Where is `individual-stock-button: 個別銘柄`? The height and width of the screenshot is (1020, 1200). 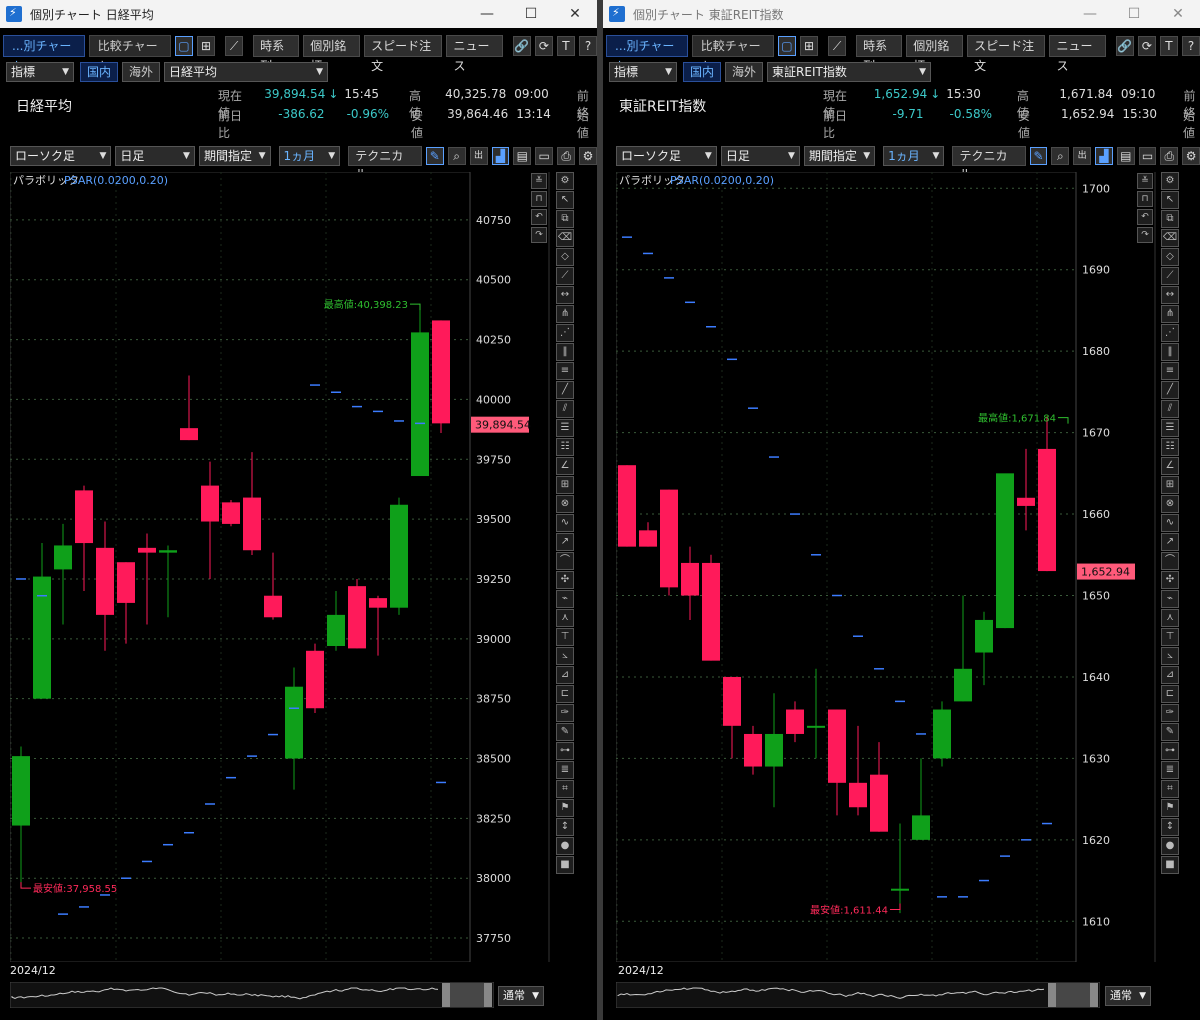
individual-stock-button: 個別銘柄 is located at coordinates (935, 54).